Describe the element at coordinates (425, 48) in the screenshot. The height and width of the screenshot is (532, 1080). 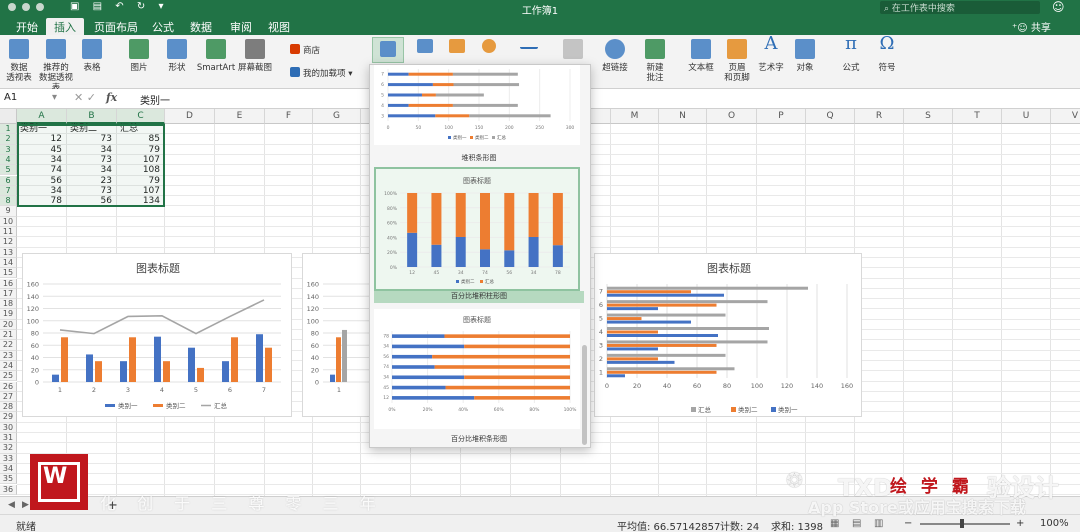
I see `column-chart-button` at that location.